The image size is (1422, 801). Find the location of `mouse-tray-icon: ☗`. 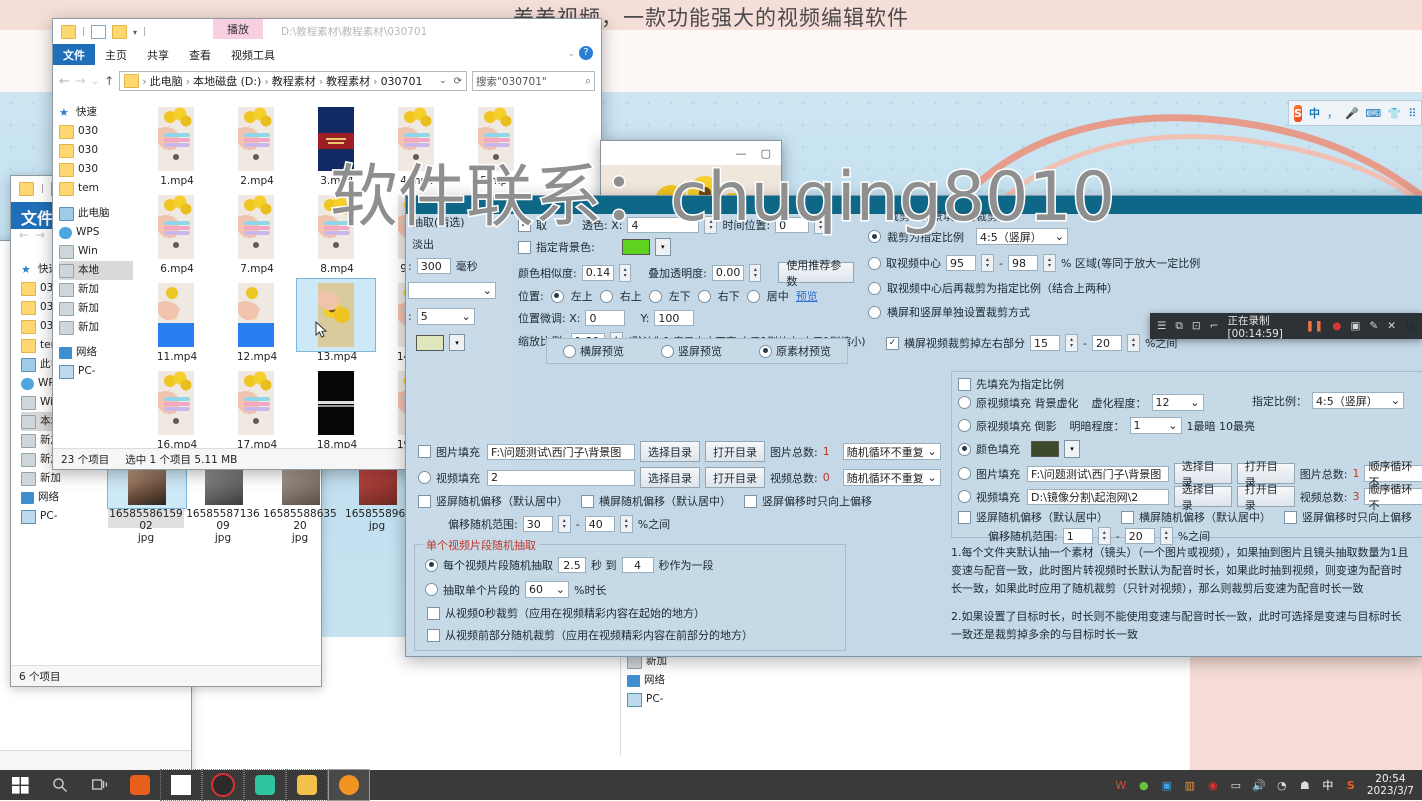

mouse-tray-icon: ☗ is located at coordinates (1305, 785).